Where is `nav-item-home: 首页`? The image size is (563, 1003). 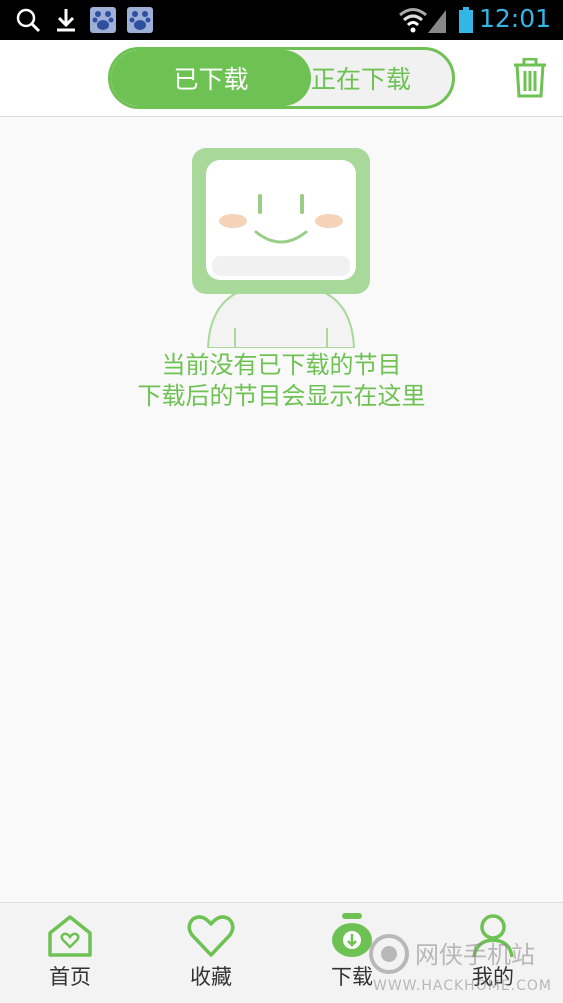 nav-item-home: 首页 is located at coordinates (70, 953).